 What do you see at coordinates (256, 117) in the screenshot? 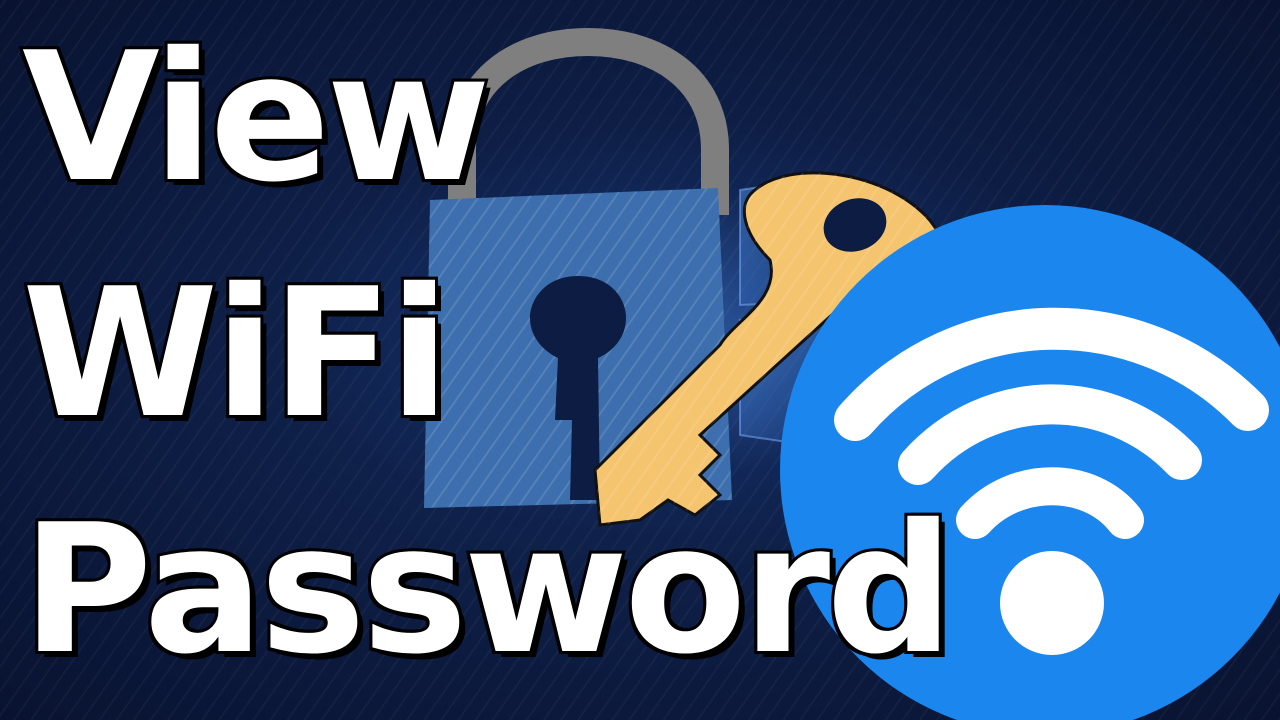
I see `headline-line-view: View` at bounding box center [256, 117].